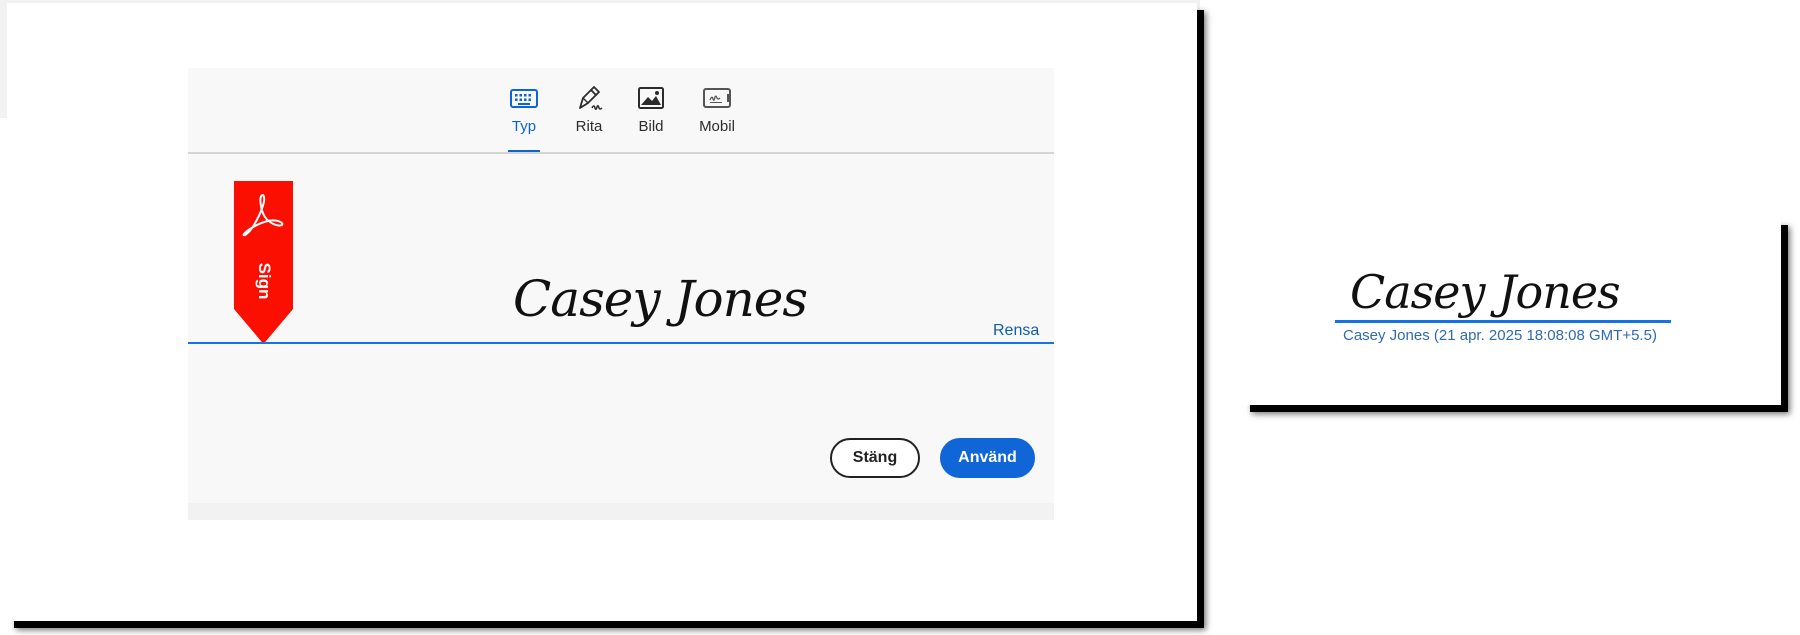  I want to click on badge-shape, so click(263, 262).